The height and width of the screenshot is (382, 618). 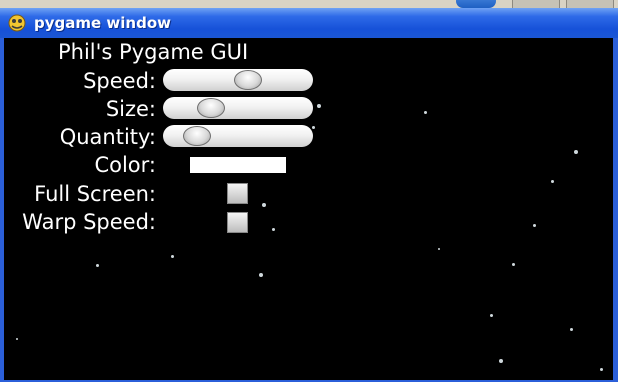 What do you see at coordinates (309, 23) in the screenshot?
I see `window-titlebar: pygame window` at bounding box center [309, 23].